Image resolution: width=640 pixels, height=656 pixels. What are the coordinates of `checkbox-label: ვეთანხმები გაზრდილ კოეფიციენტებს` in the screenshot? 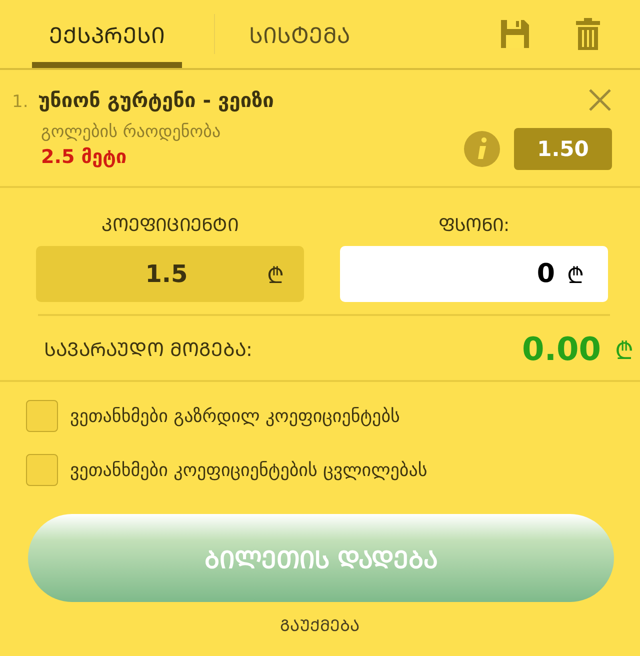 It's located at (235, 416).